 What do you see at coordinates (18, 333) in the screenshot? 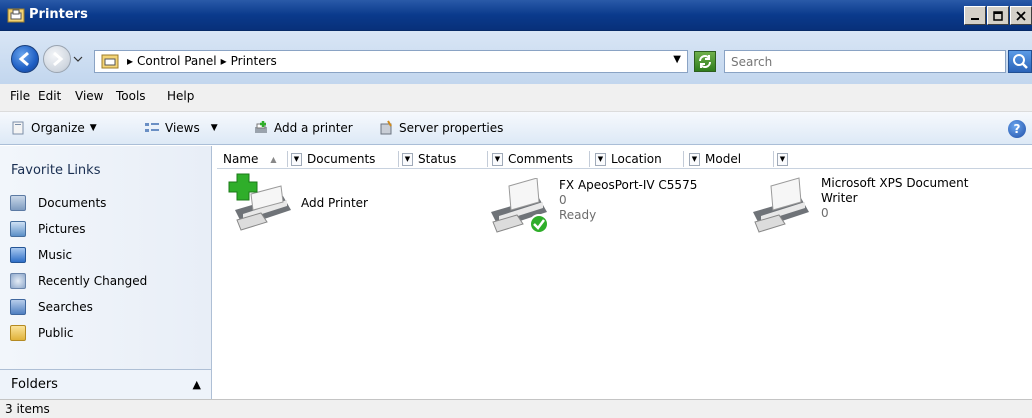
I see `public-folder-icon` at bounding box center [18, 333].